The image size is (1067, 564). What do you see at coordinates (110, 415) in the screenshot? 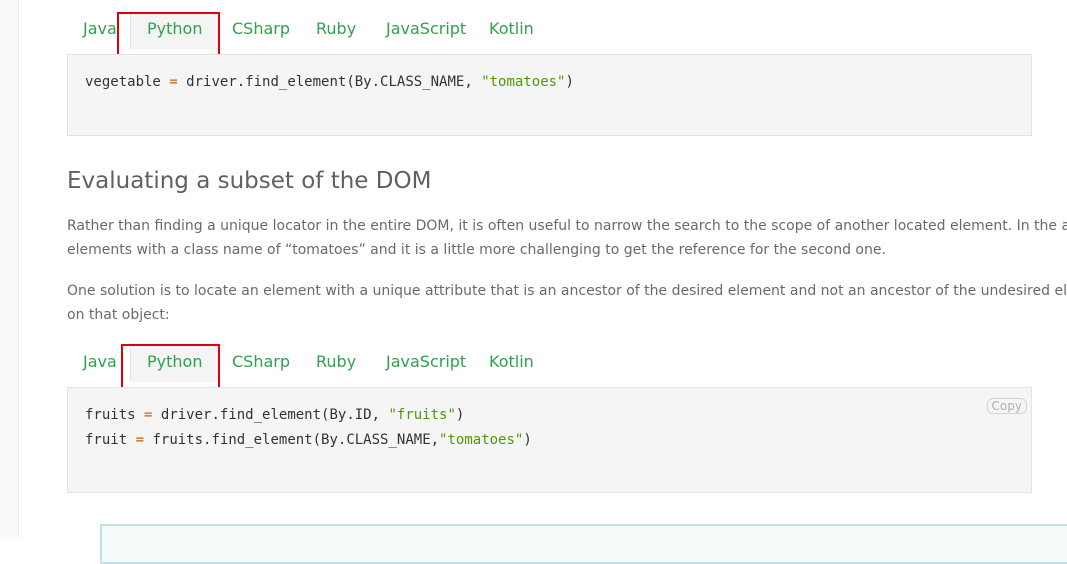
I see `code-token: fruits` at bounding box center [110, 415].